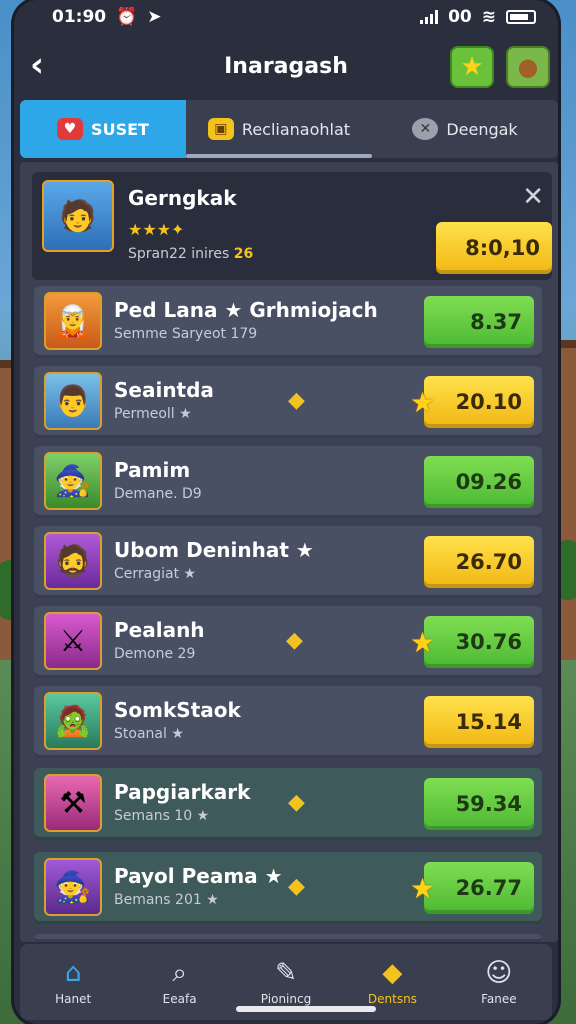  Describe the element at coordinates (156, 229) in the screenshot. I see `rating-stars-icon: ★★★✦` at that location.